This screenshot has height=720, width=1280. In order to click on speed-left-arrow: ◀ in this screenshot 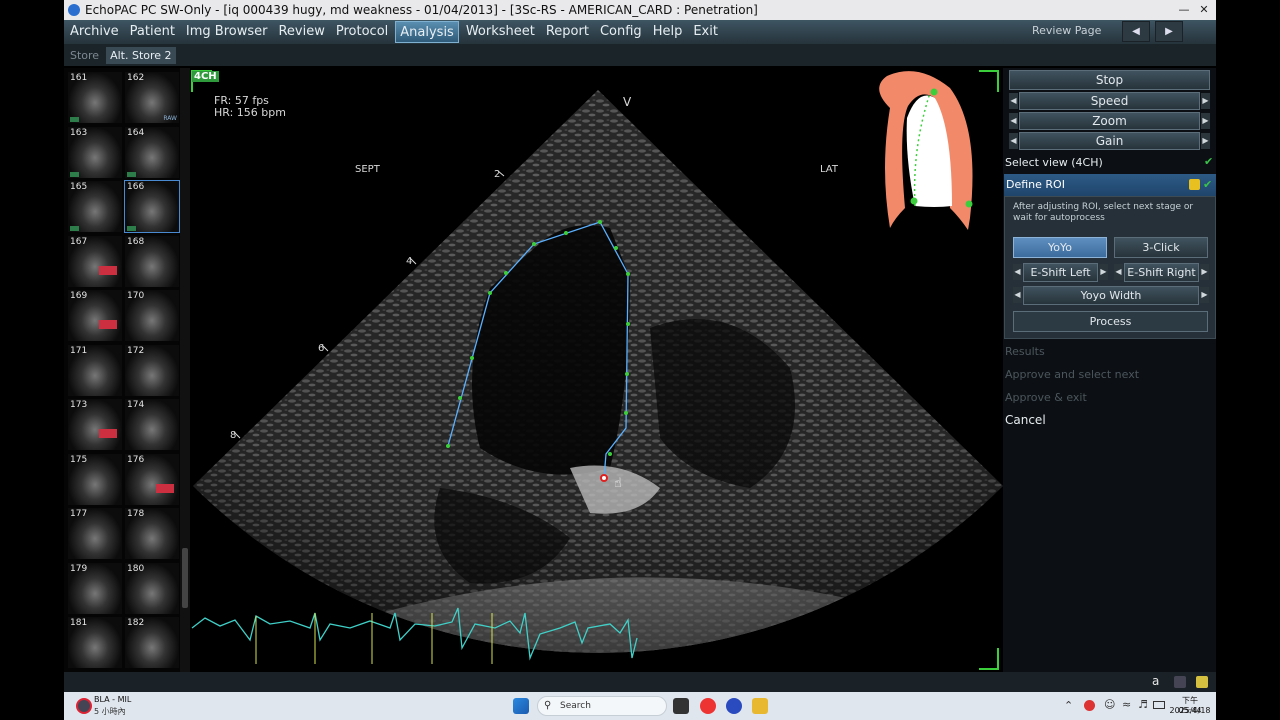, I will do `click(1013, 101)`.